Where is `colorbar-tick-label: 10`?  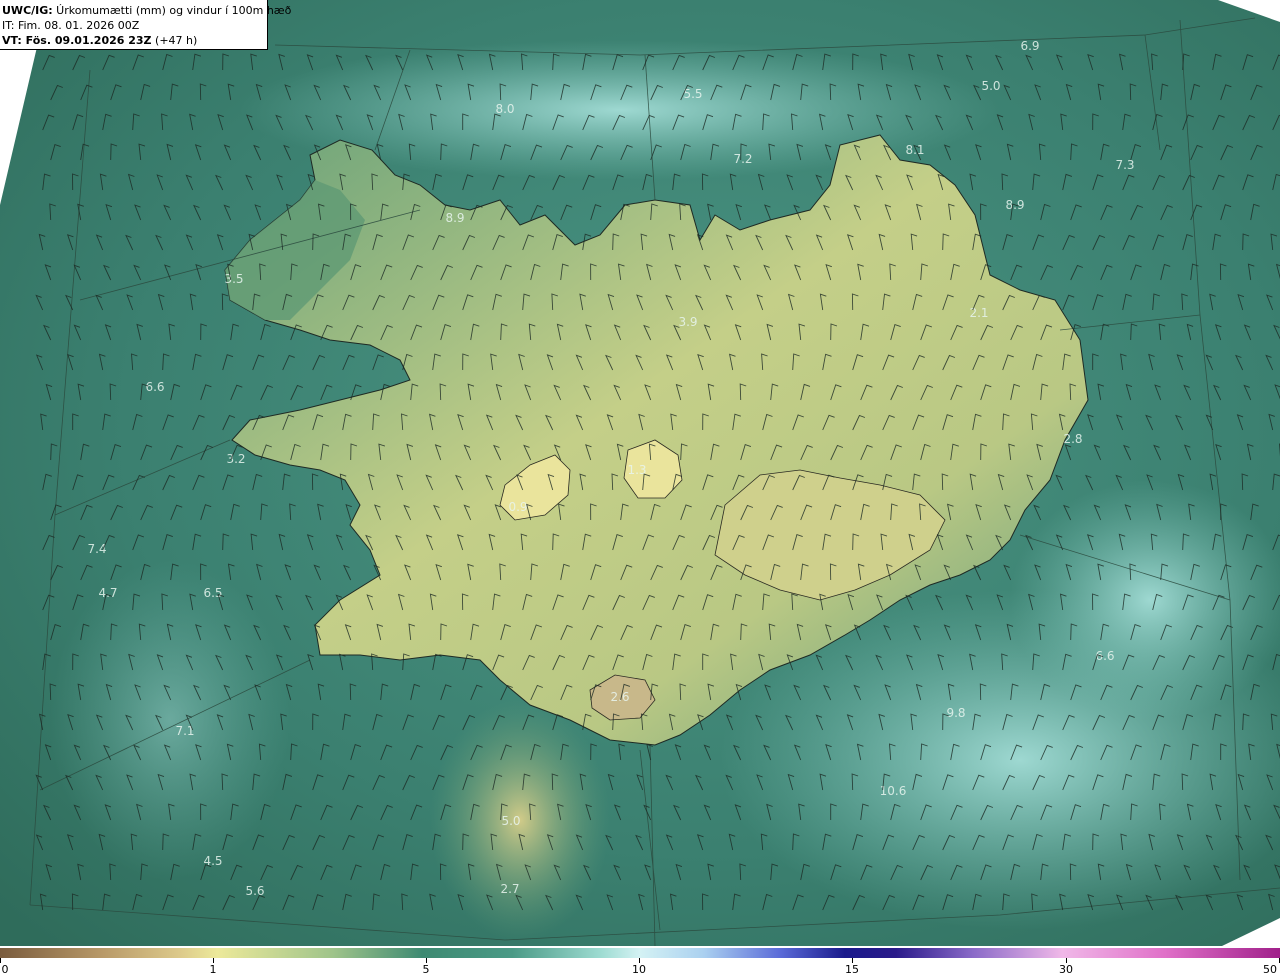 colorbar-tick-label: 10 is located at coordinates (639, 969).